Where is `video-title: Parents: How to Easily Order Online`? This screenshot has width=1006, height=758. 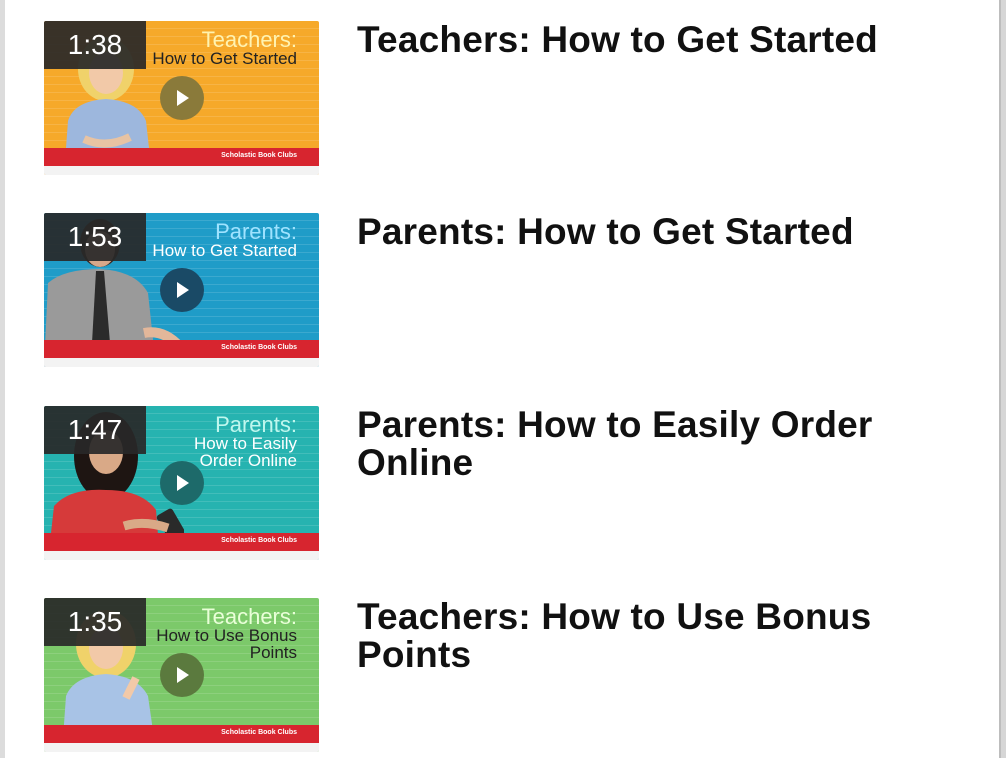
video-title: Parents: How to Easily Order Online is located at coordinates (657, 444).